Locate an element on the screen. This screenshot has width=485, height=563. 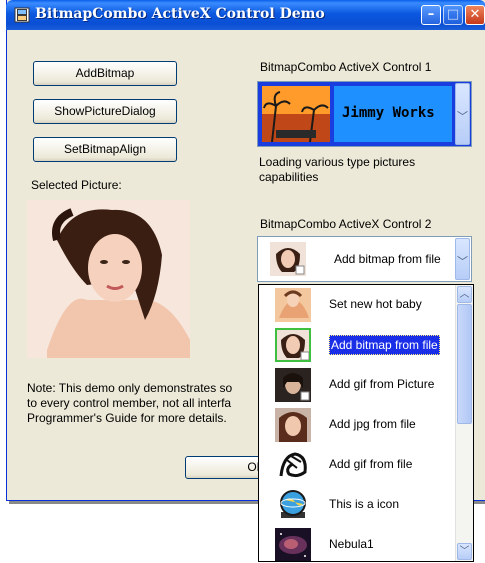
list-item: Set new hot baby is located at coordinates (358, 305).